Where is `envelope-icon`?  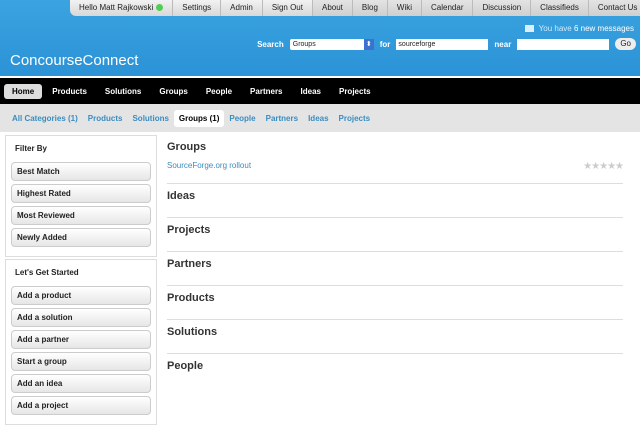
envelope-icon is located at coordinates (529, 28).